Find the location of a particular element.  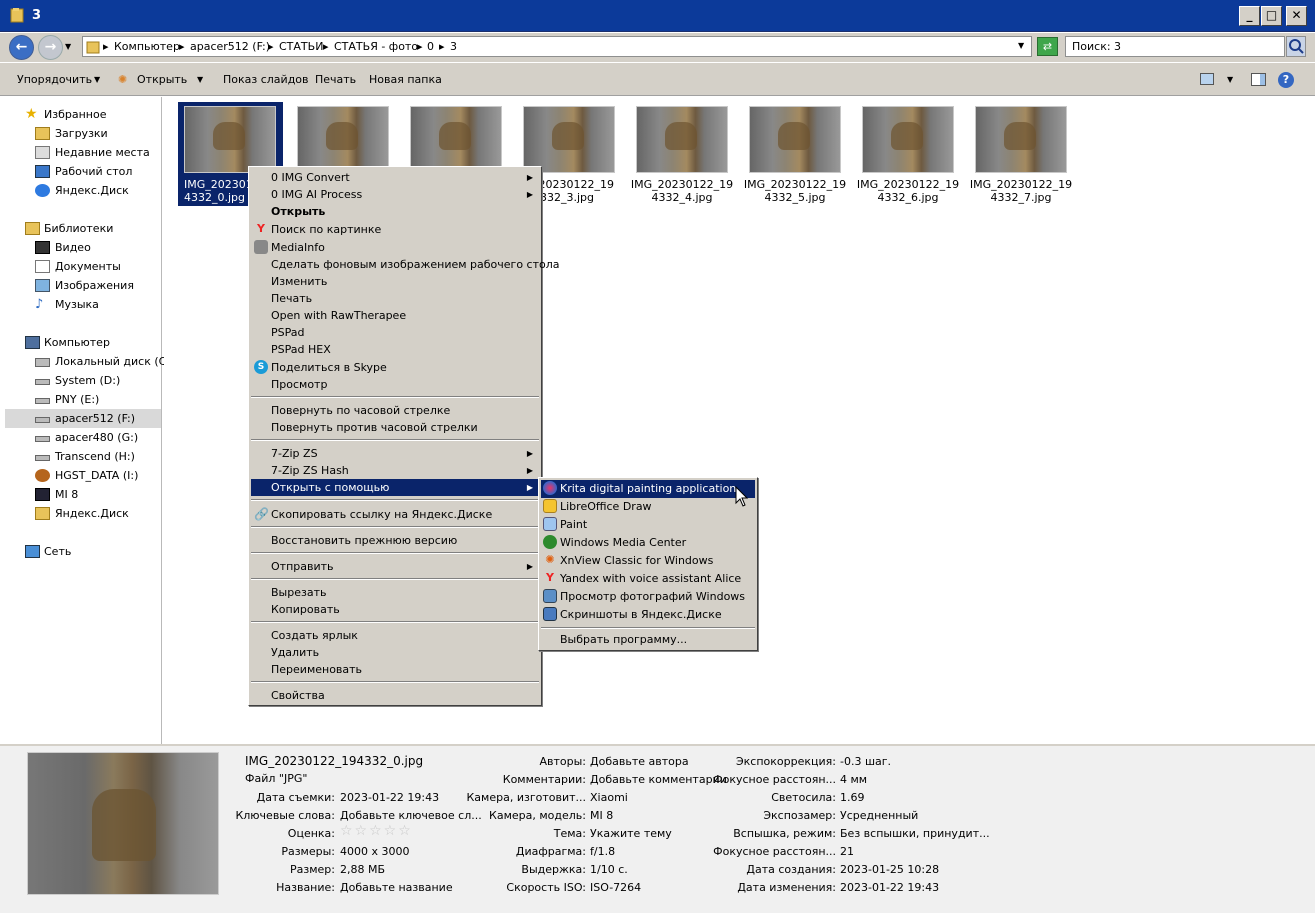

menu-item-print: Печать is located at coordinates (395, 298).